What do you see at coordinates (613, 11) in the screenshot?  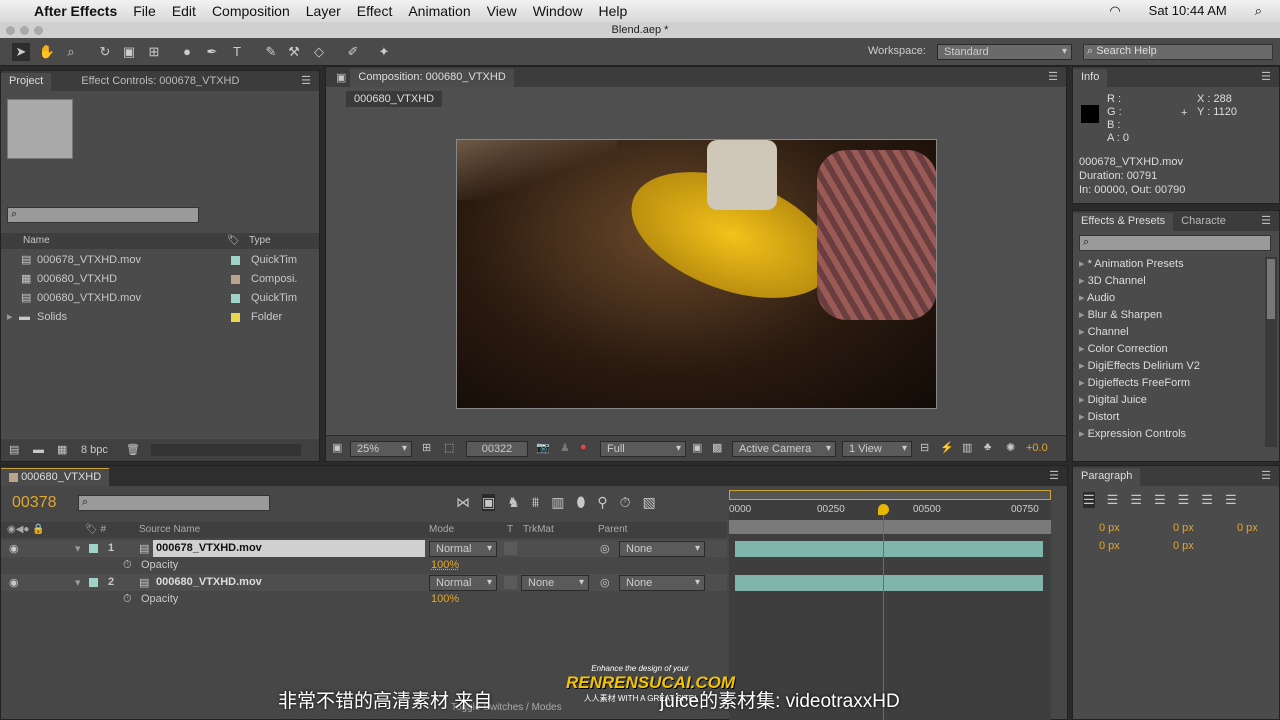 I see `menu-help: Help` at bounding box center [613, 11].